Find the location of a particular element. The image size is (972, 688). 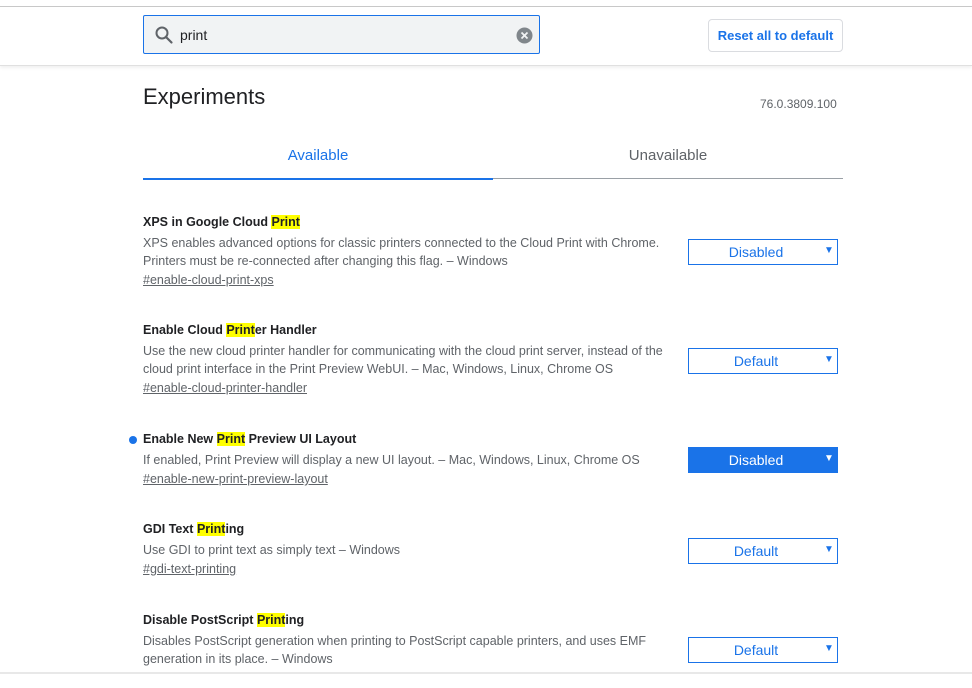

tab-available: Available is located at coordinates (318, 155).